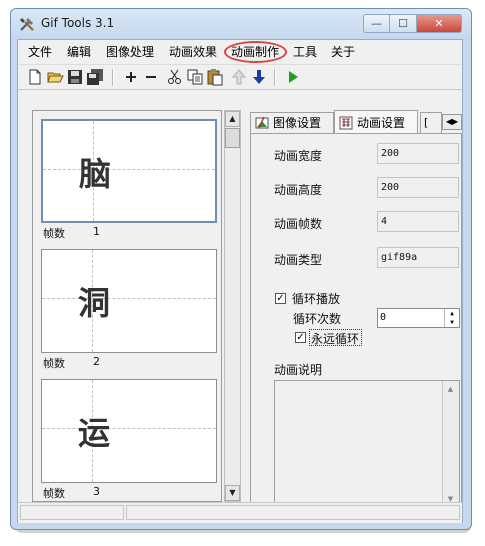 The height and width of the screenshot is (546, 485). I want to click on scroll-thumb, so click(232, 138).